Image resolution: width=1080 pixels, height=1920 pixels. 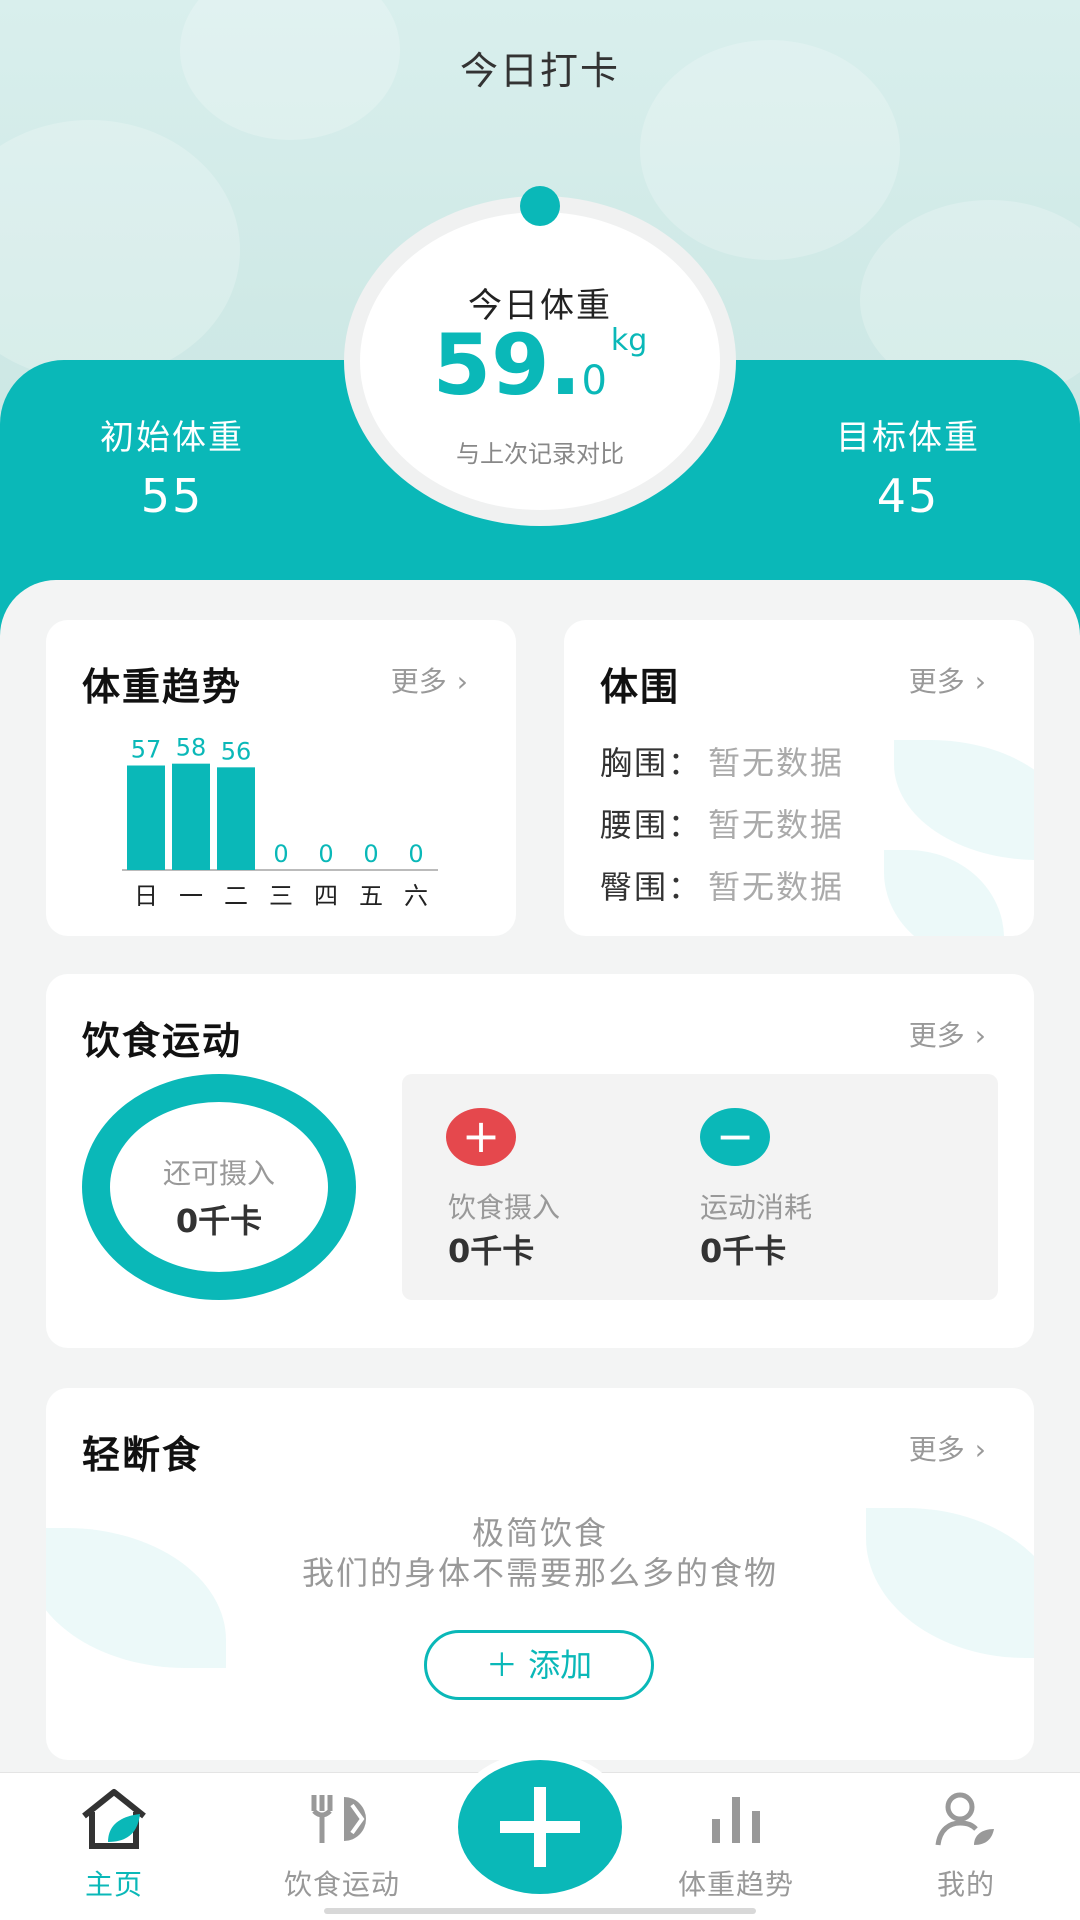 I want to click on indicator-dot-icon, so click(x=540, y=206).